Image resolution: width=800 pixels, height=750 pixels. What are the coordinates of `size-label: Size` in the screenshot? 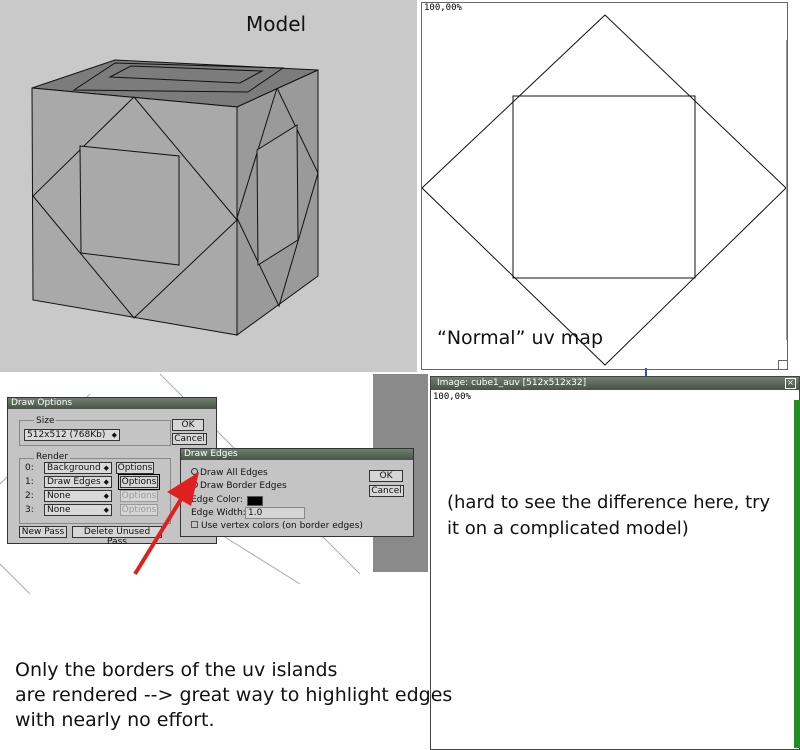 It's located at (45, 421).